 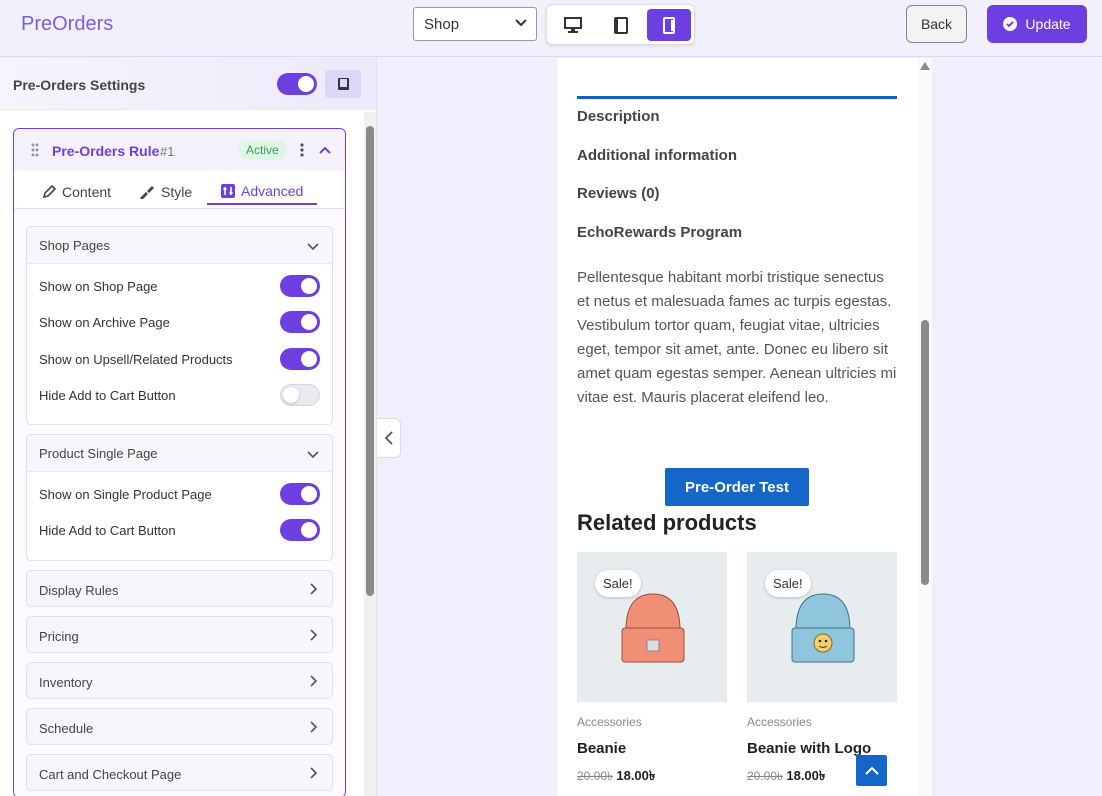 What do you see at coordinates (659, 232) in the screenshot?
I see `tab-echorewards: EchoRewards Program` at bounding box center [659, 232].